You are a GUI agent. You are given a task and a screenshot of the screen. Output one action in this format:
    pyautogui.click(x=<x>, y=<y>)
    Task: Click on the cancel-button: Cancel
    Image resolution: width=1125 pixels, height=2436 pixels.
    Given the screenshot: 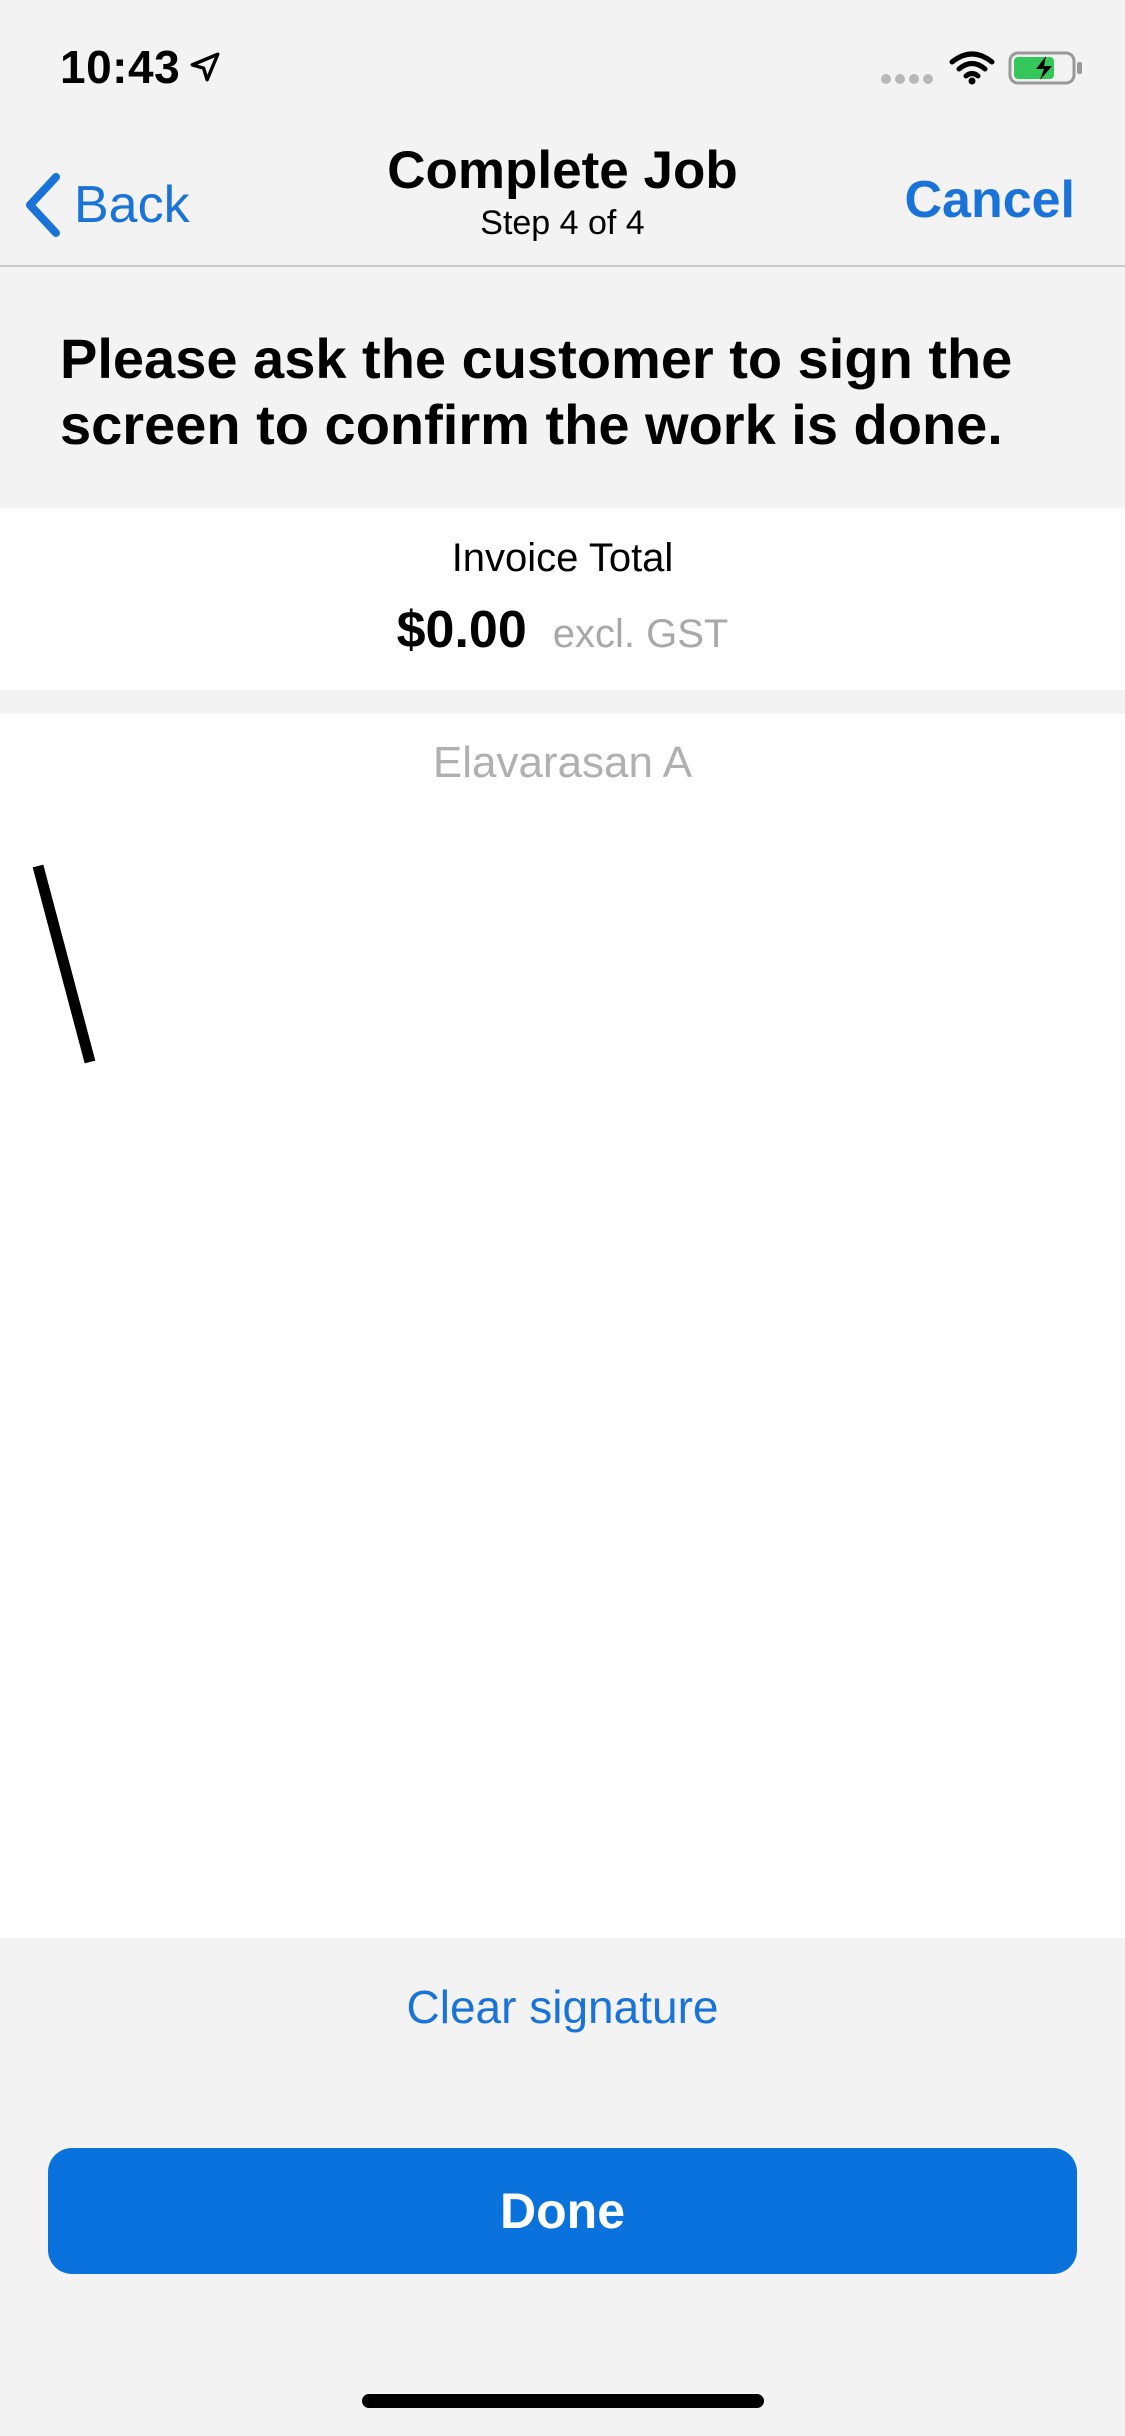 What is the action you would take?
    pyautogui.click(x=989, y=200)
    